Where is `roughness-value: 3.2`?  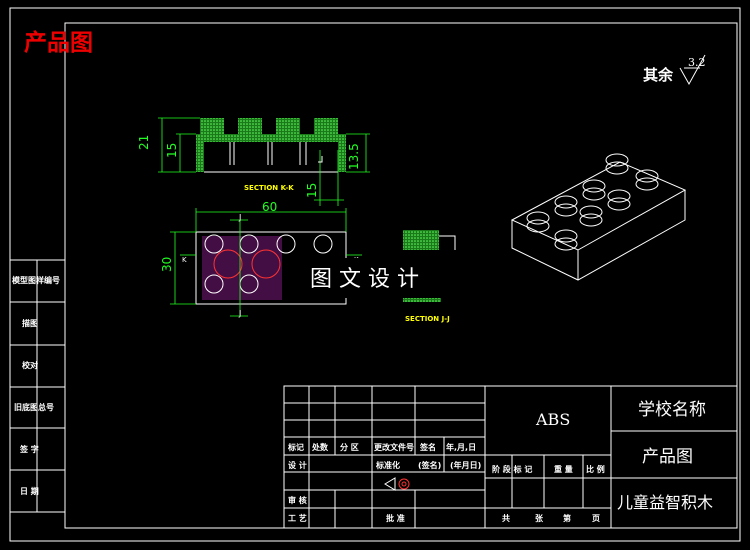
roughness-value: 3.2 is located at coordinates (697, 62).